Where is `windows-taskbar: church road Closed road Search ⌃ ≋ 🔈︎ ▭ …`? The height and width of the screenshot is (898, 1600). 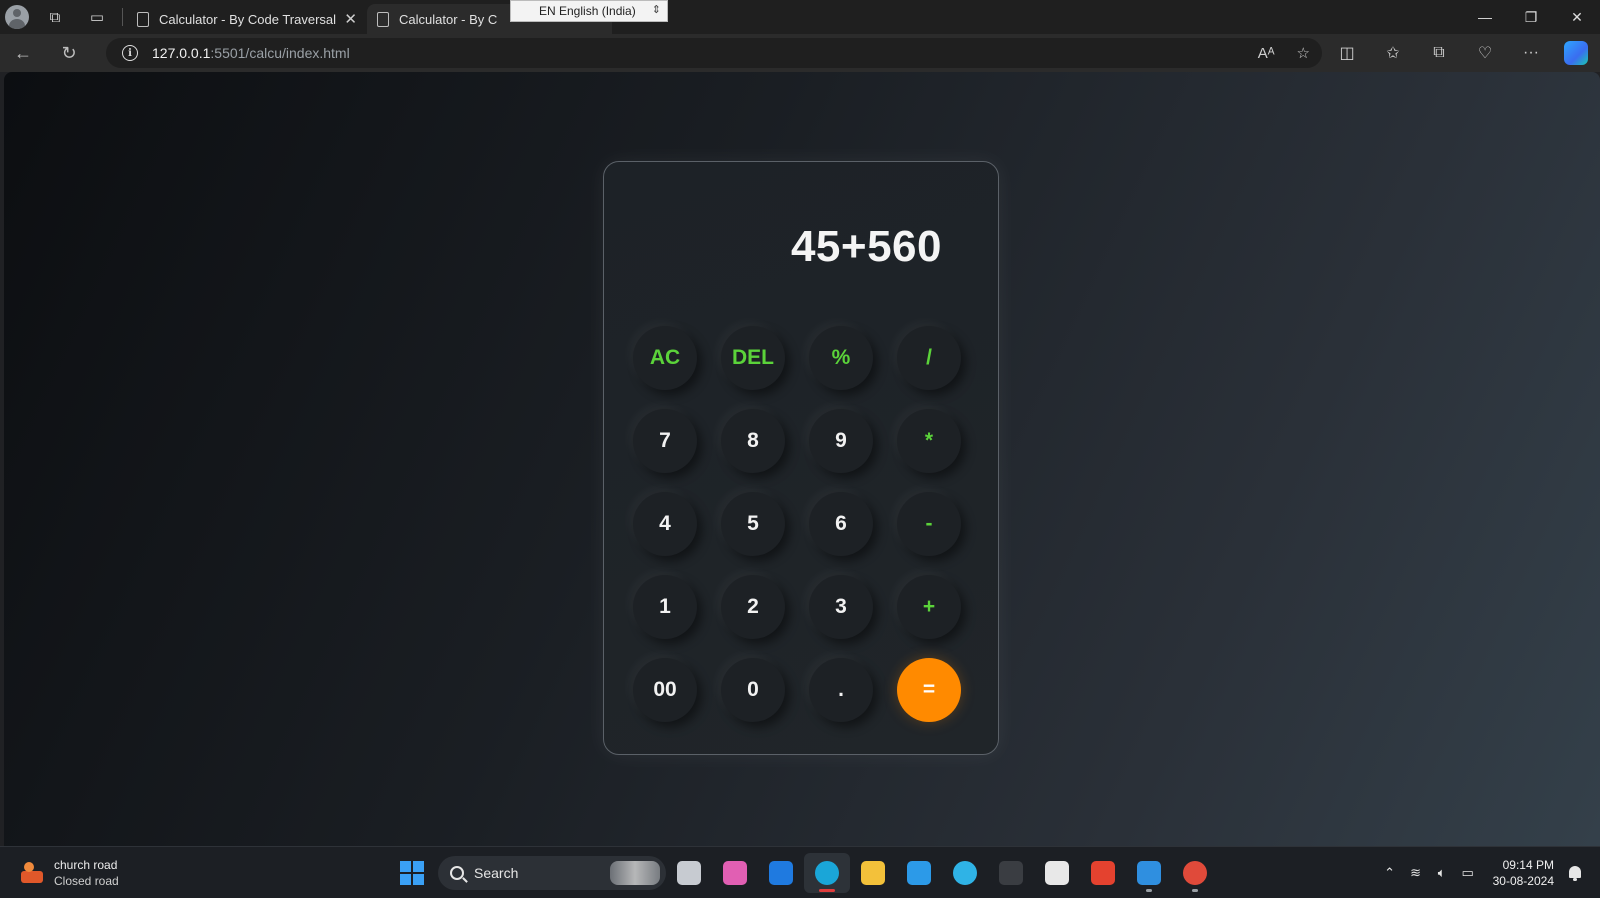 windows-taskbar: church road Closed road Search ⌃ ≋ 🔈︎ ▭ … is located at coordinates (800, 872).